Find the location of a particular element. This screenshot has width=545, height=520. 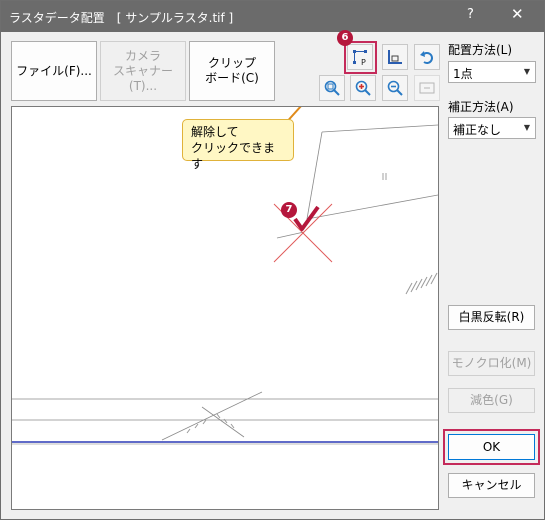

zoom-out-icon is located at coordinates (395, 88).